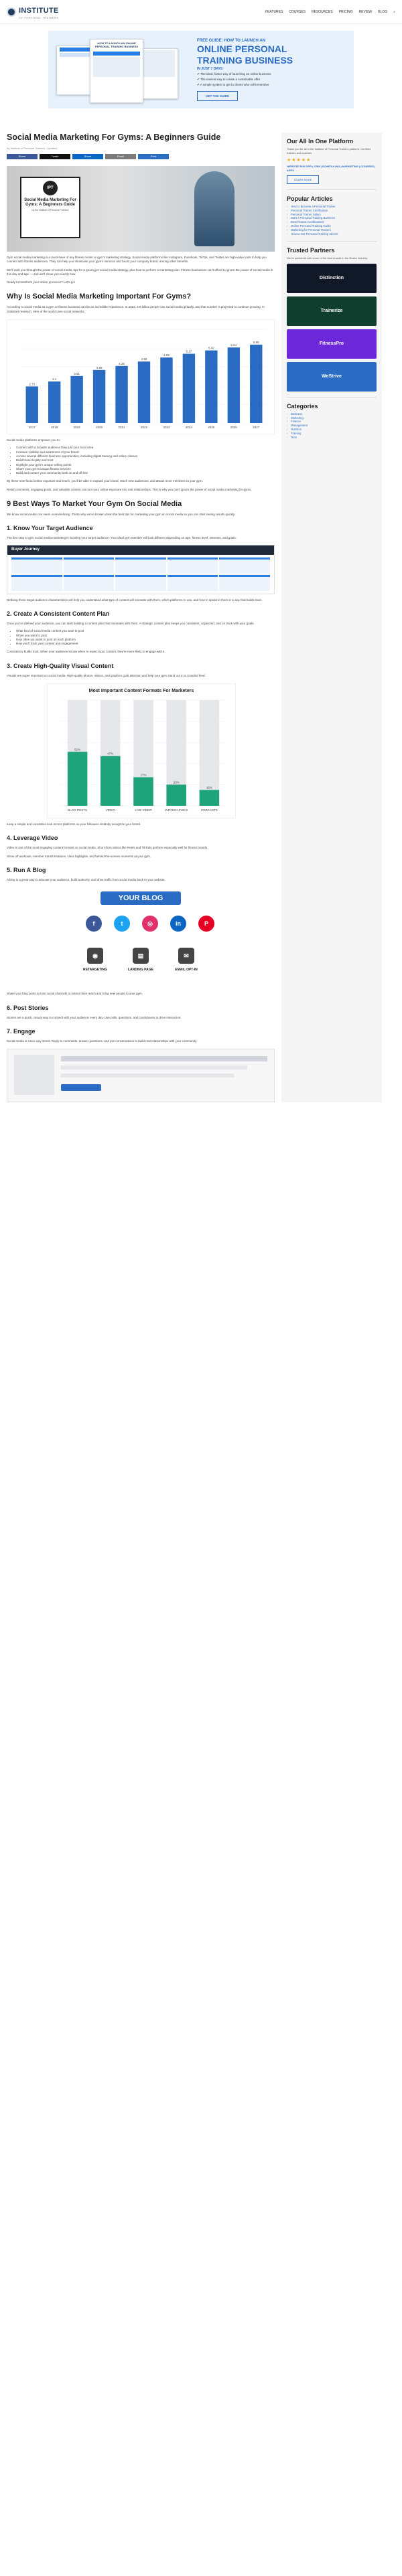 The image size is (402, 2576). What do you see at coordinates (144, 427) in the screenshot?
I see `tick-label: 2022` at bounding box center [144, 427].